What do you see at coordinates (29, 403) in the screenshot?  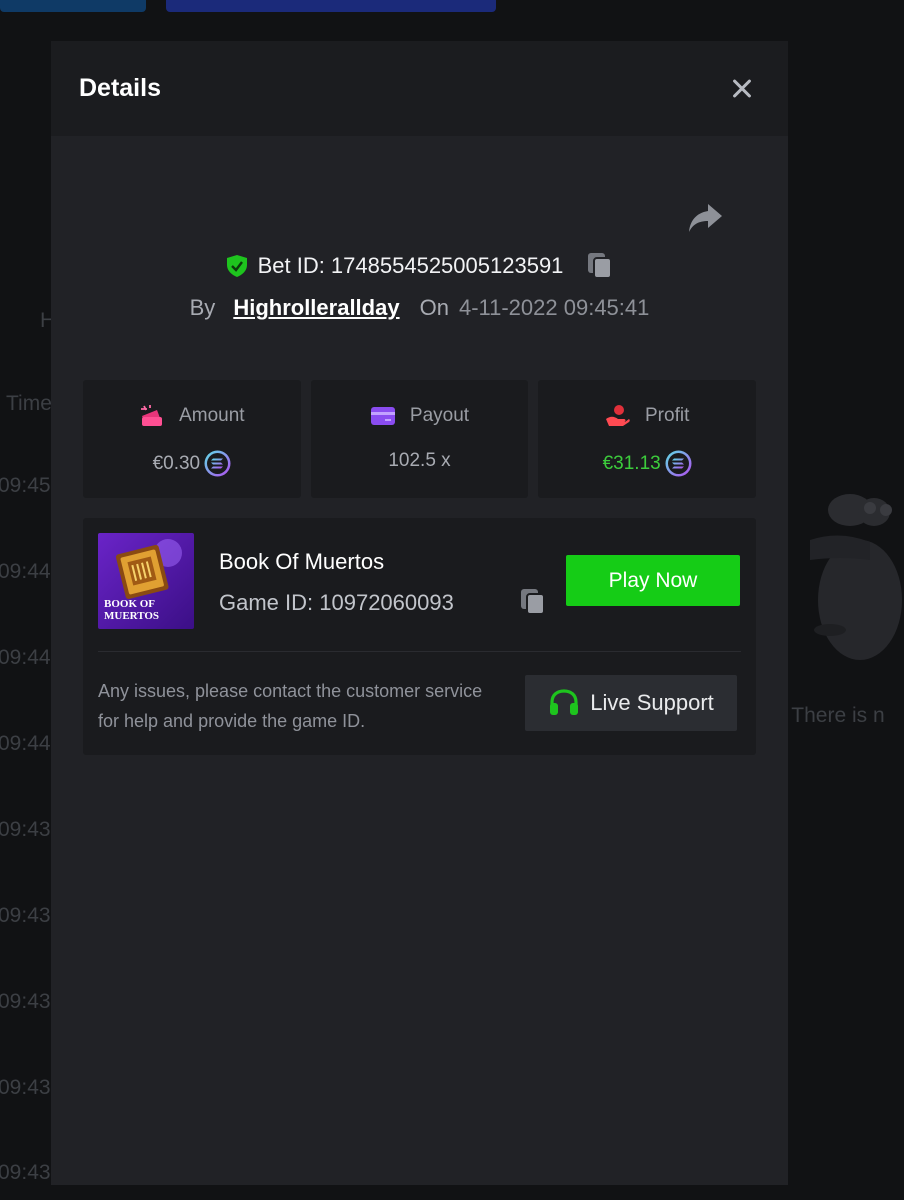 I see `background-time-header: Time` at bounding box center [29, 403].